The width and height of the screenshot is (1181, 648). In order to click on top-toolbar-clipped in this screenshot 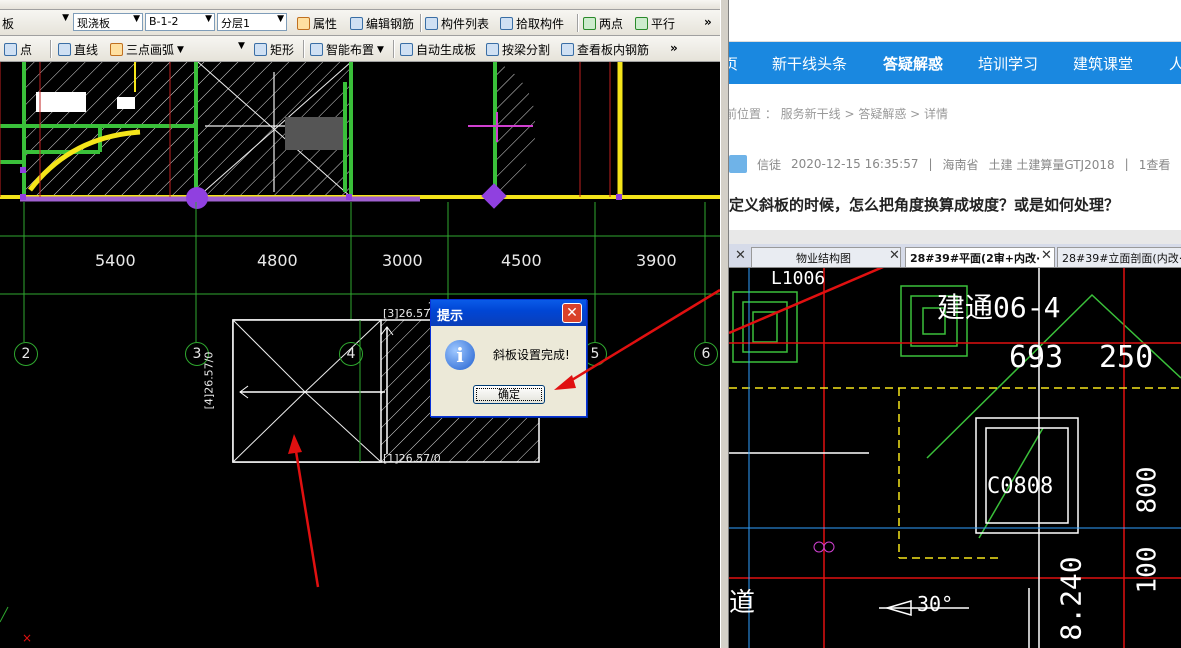, I will do `click(360, 5)`.